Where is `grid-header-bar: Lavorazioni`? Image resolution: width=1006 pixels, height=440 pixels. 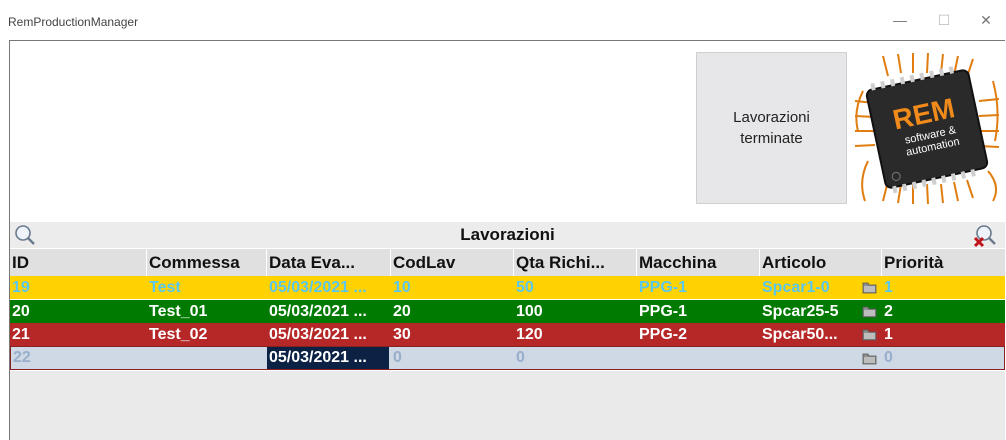
grid-header-bar: Lavorazioni is located at coordinates (507, 235).